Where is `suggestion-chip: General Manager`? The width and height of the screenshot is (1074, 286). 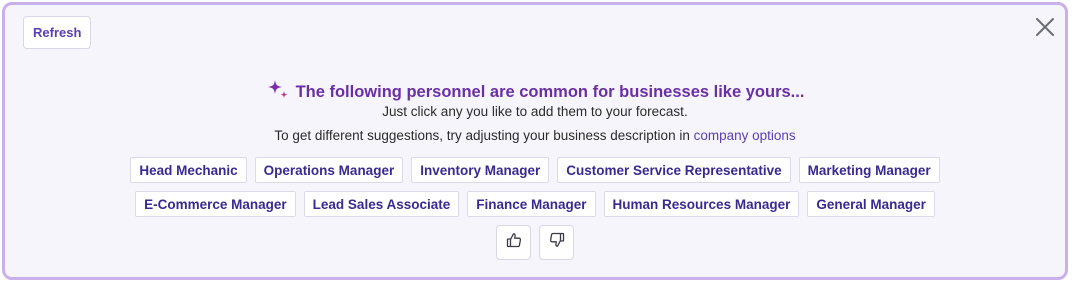 suggestion-chip: General Manager is located at coordinates (871, 204).